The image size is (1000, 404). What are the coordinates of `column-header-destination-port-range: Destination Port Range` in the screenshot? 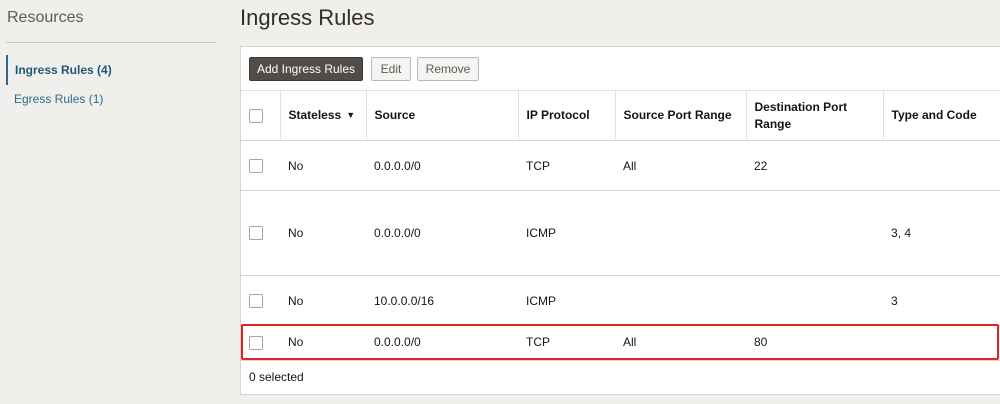 It's located at (814, 115).